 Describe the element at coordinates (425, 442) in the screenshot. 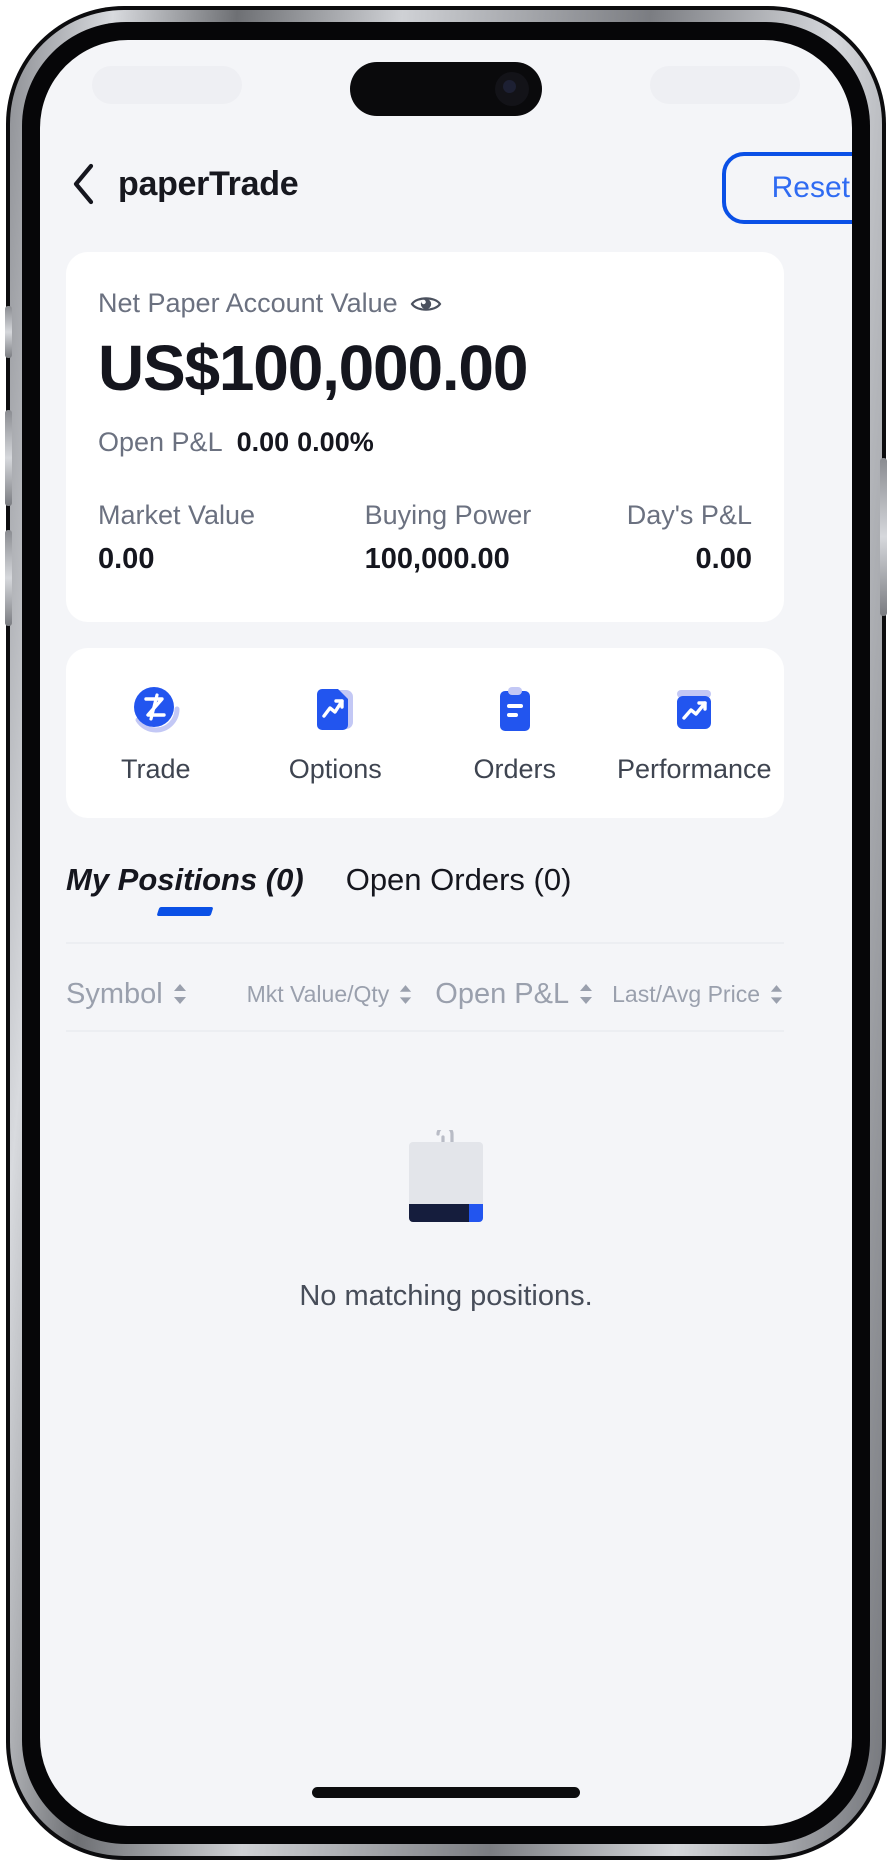

I see `open-pl-row: Open P&L 0.00 0.00%` at that location.